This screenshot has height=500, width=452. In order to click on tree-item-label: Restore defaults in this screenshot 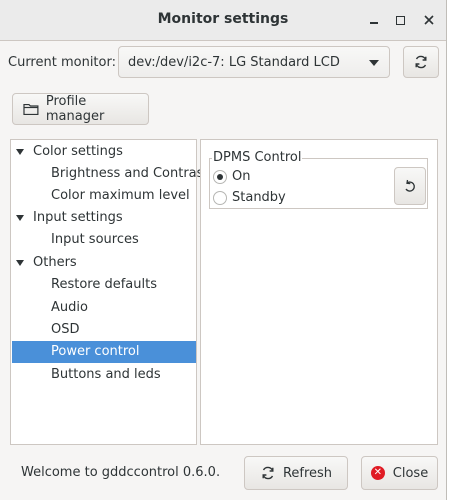, I will do `click(104, 284)`.